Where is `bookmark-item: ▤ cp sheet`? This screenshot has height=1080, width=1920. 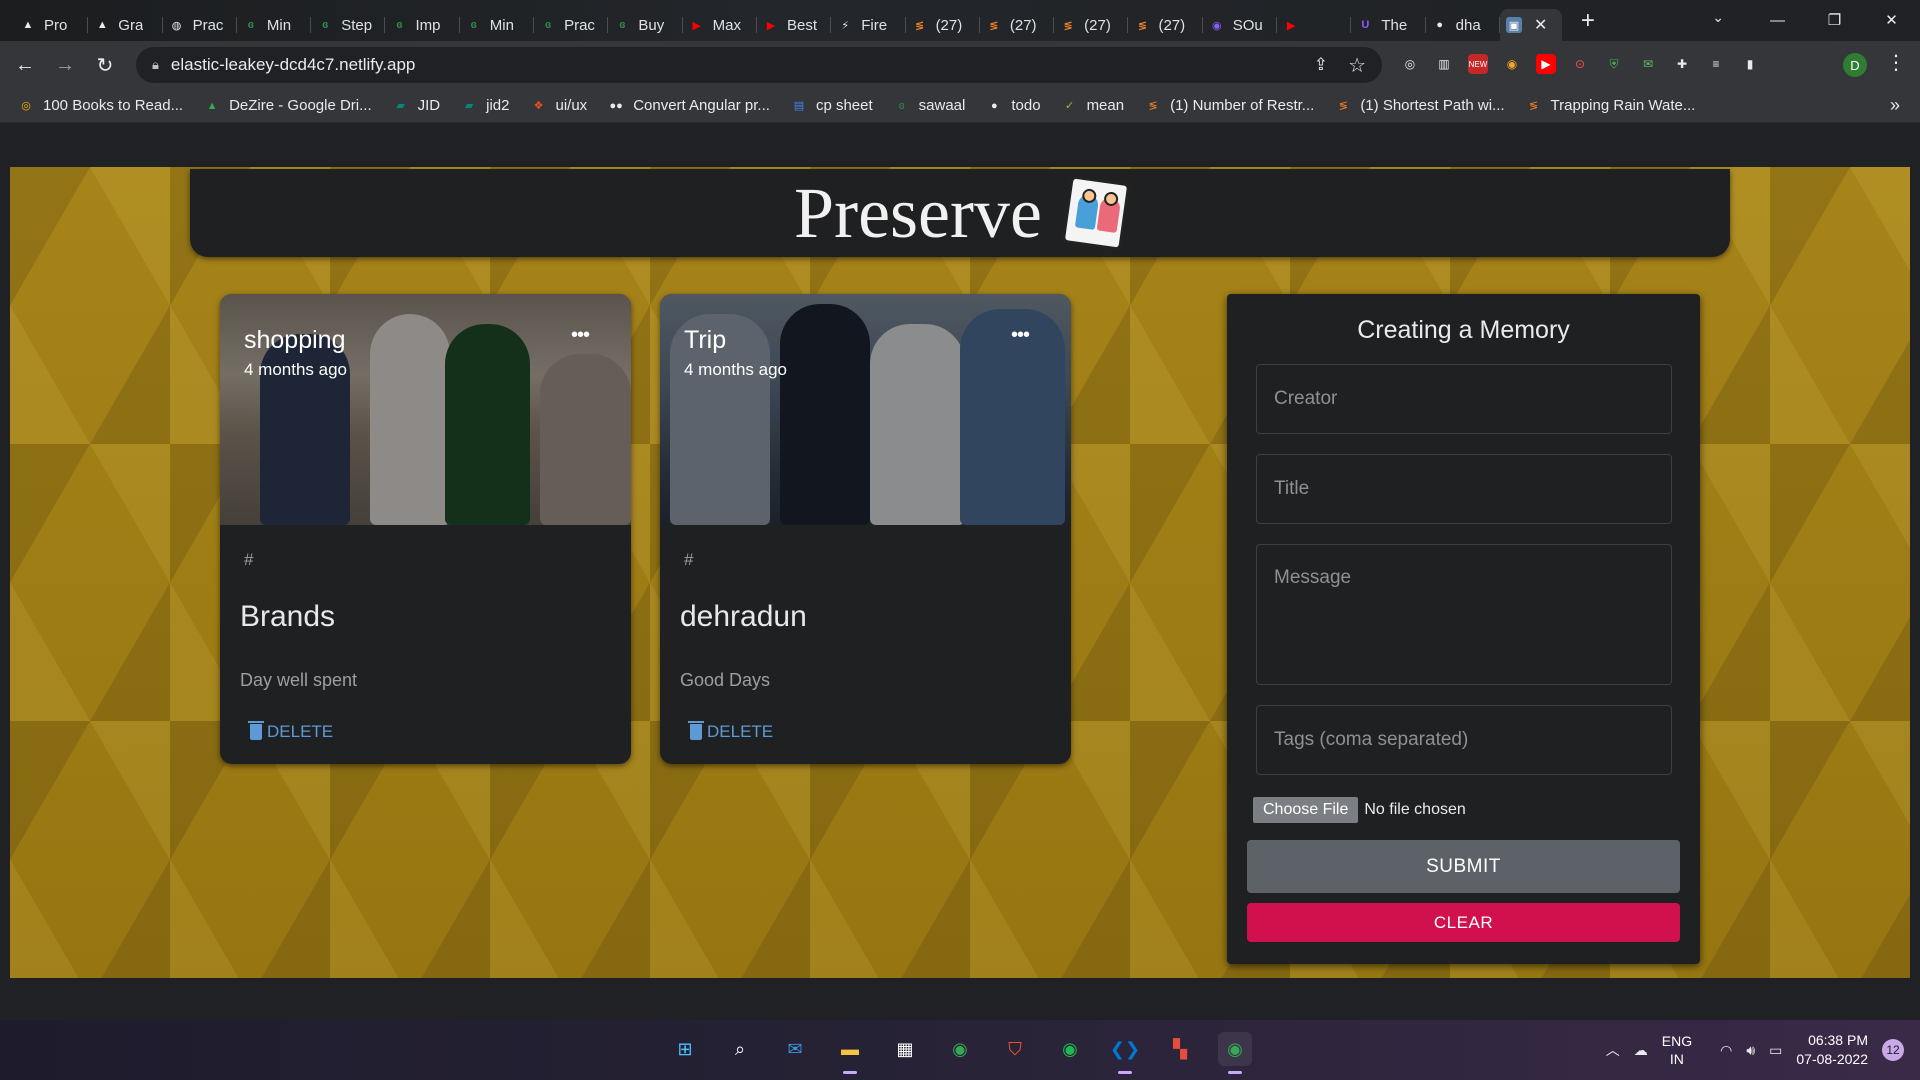
bookmark-item: ▤ cp sheet is located at coordinates (832, 105).